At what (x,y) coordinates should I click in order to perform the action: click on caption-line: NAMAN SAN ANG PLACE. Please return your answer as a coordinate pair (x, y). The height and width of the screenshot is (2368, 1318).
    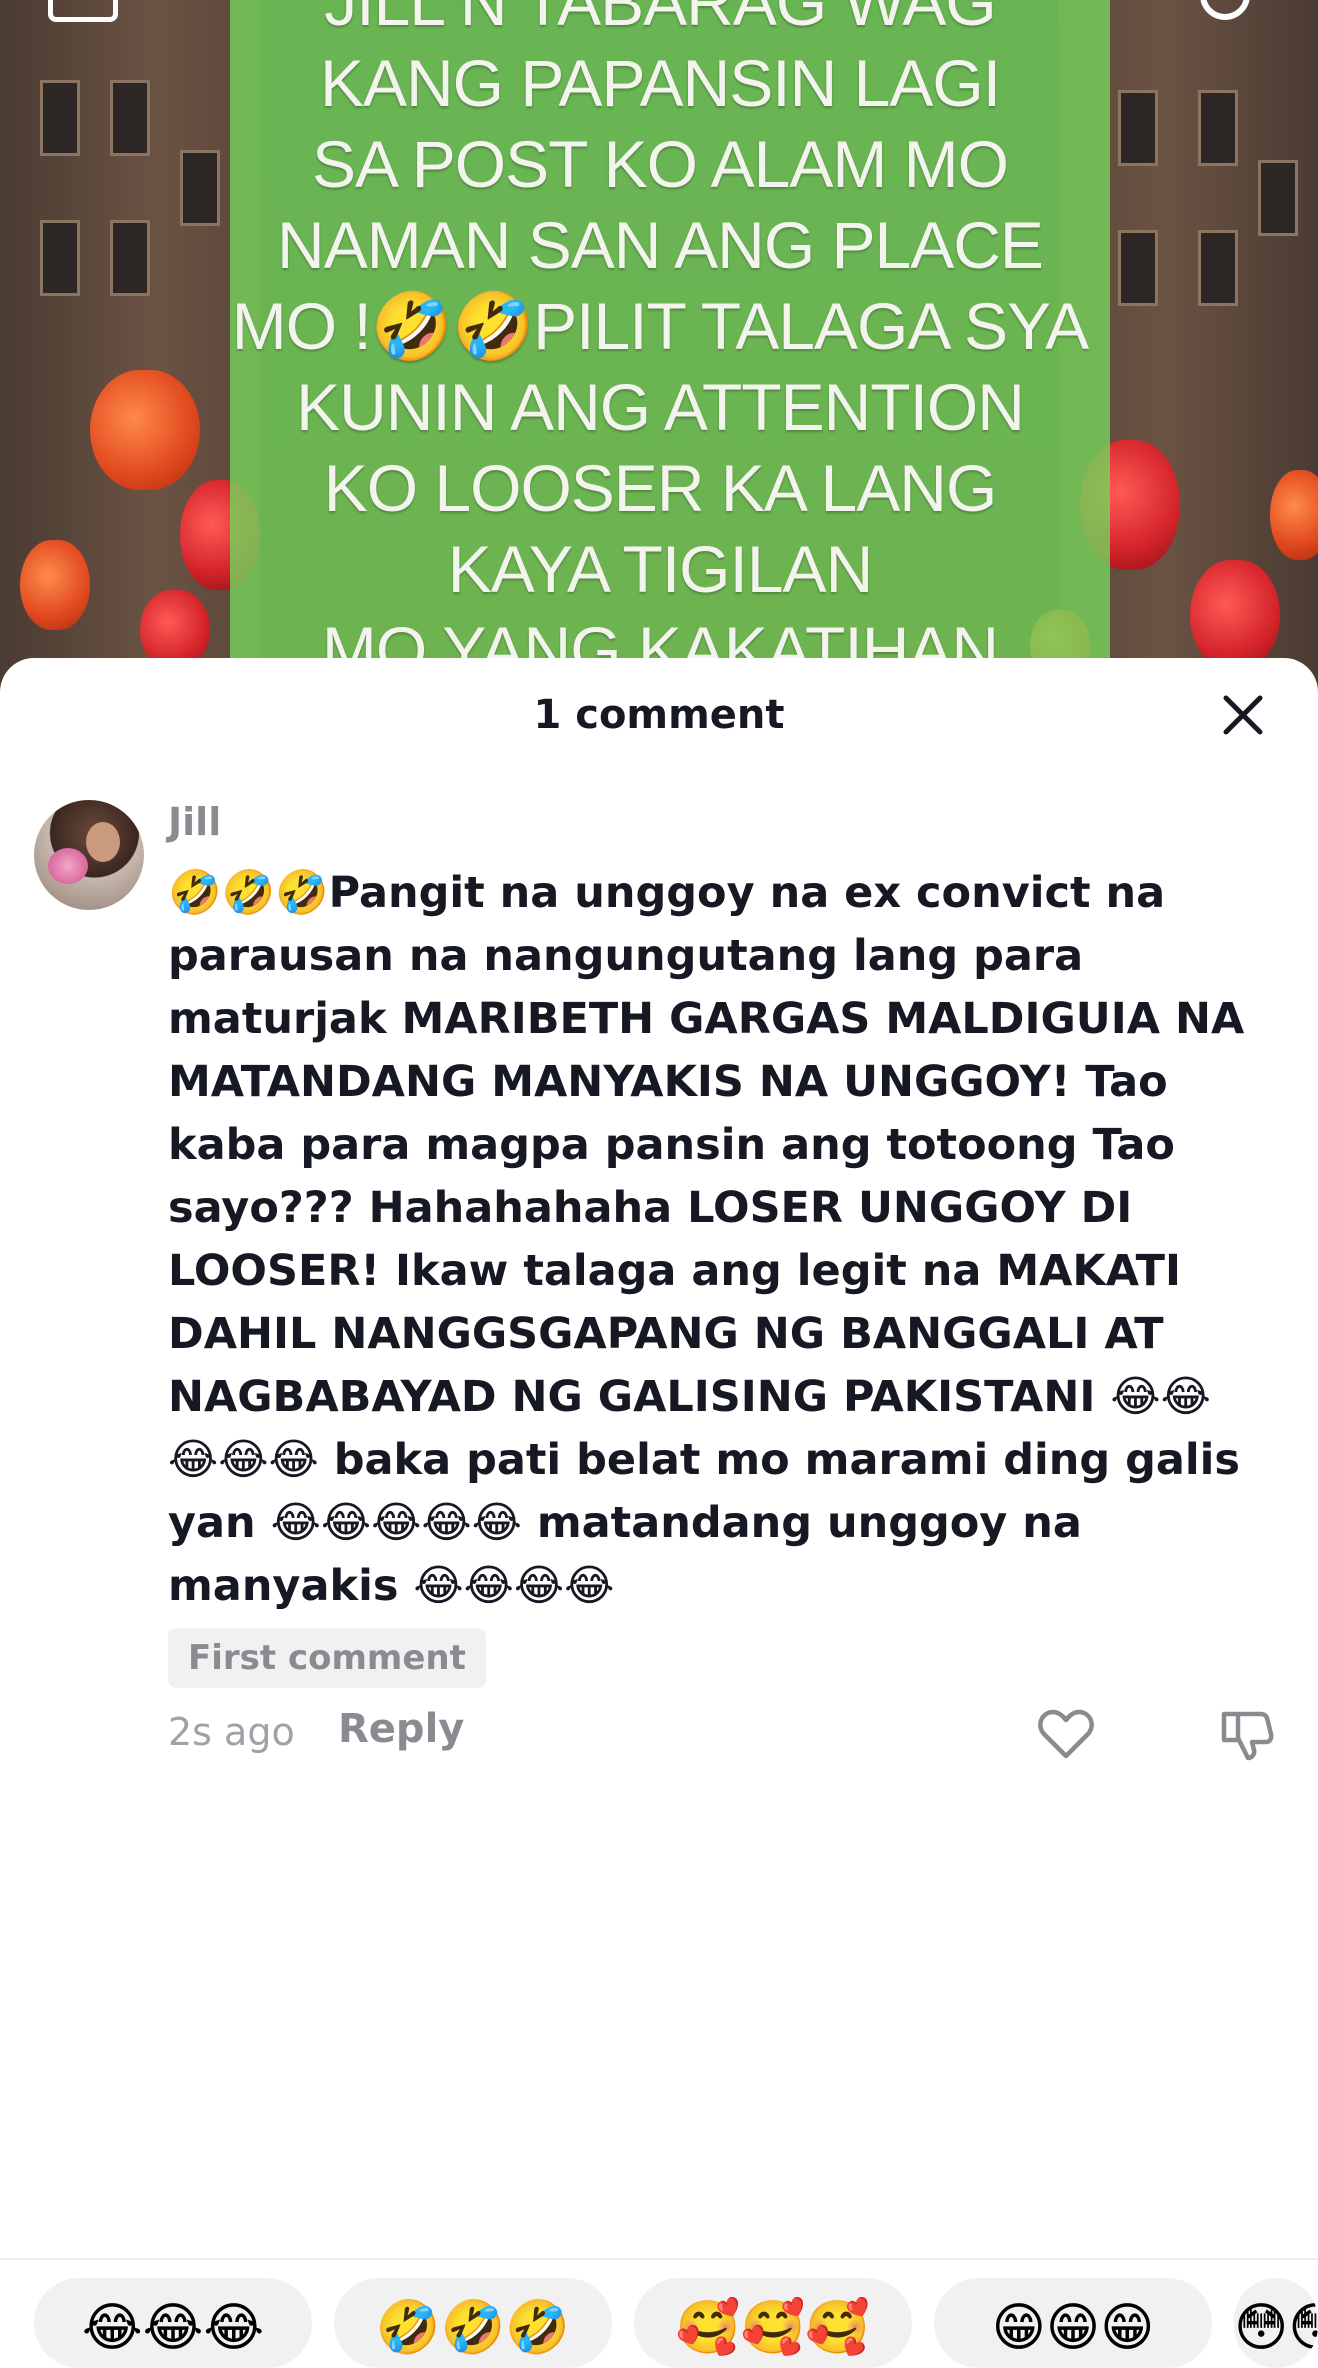
    Looking at the image, I should click on (660, 245).